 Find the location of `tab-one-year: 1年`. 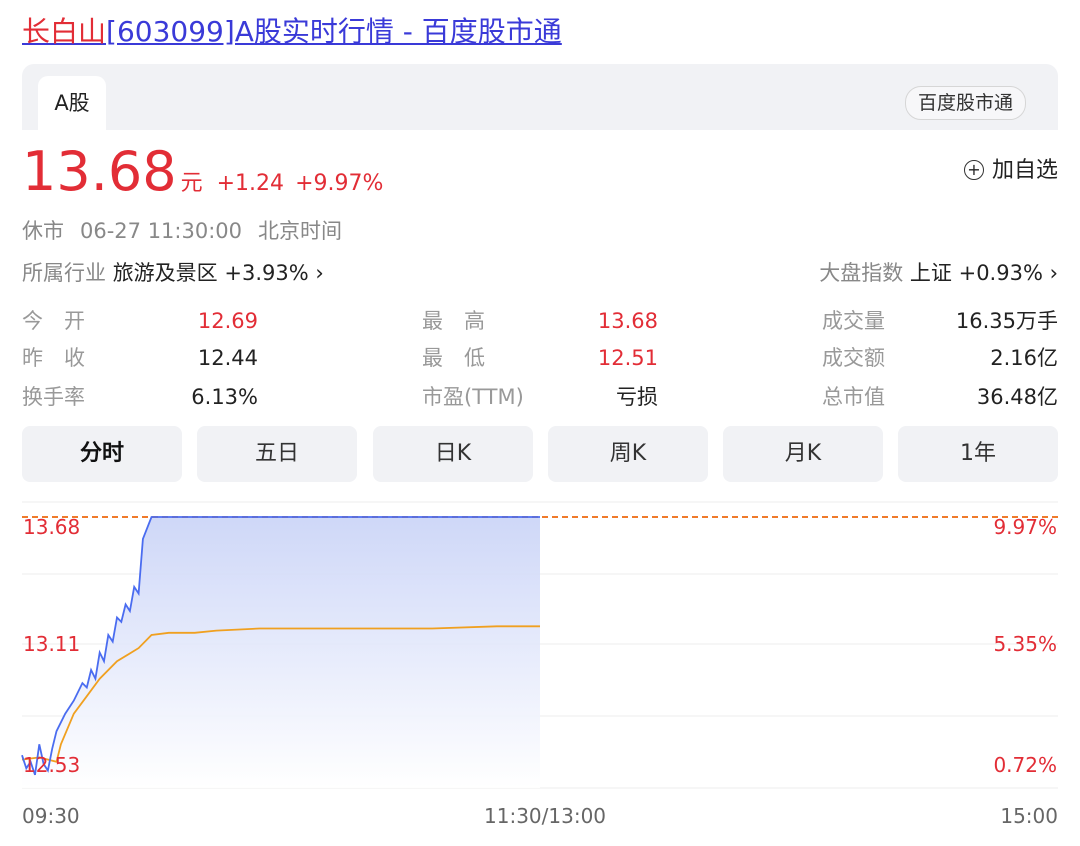

tab-one-year: 1年 is located at coordinates (978, 454).